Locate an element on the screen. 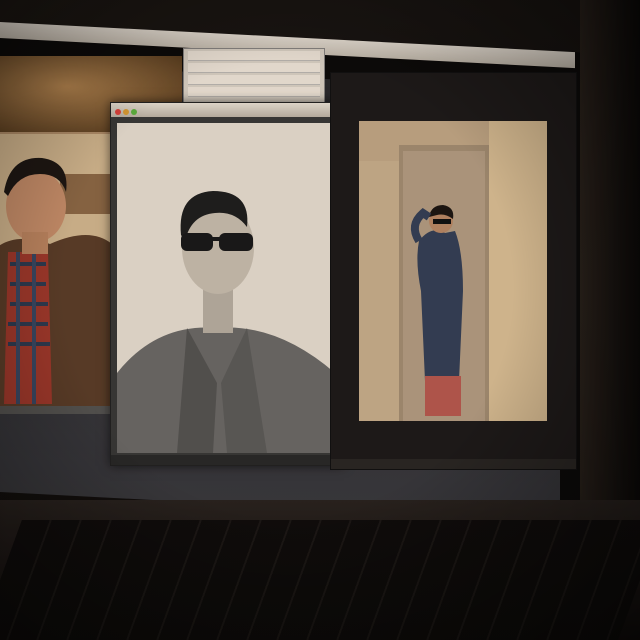 The width and height of the screenshot is (640, 640). close-icon is located at coordinates (118, 112).